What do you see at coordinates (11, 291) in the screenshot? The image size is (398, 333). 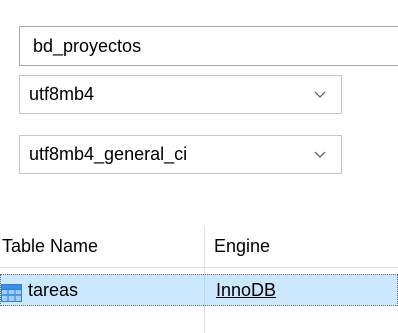 I see `table-icon` at bounding box center [11, 291].